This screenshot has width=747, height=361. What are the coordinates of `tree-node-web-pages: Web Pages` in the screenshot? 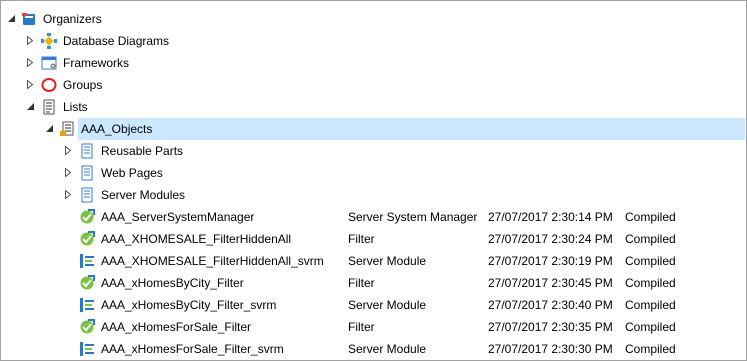 It's located at (373, 173).